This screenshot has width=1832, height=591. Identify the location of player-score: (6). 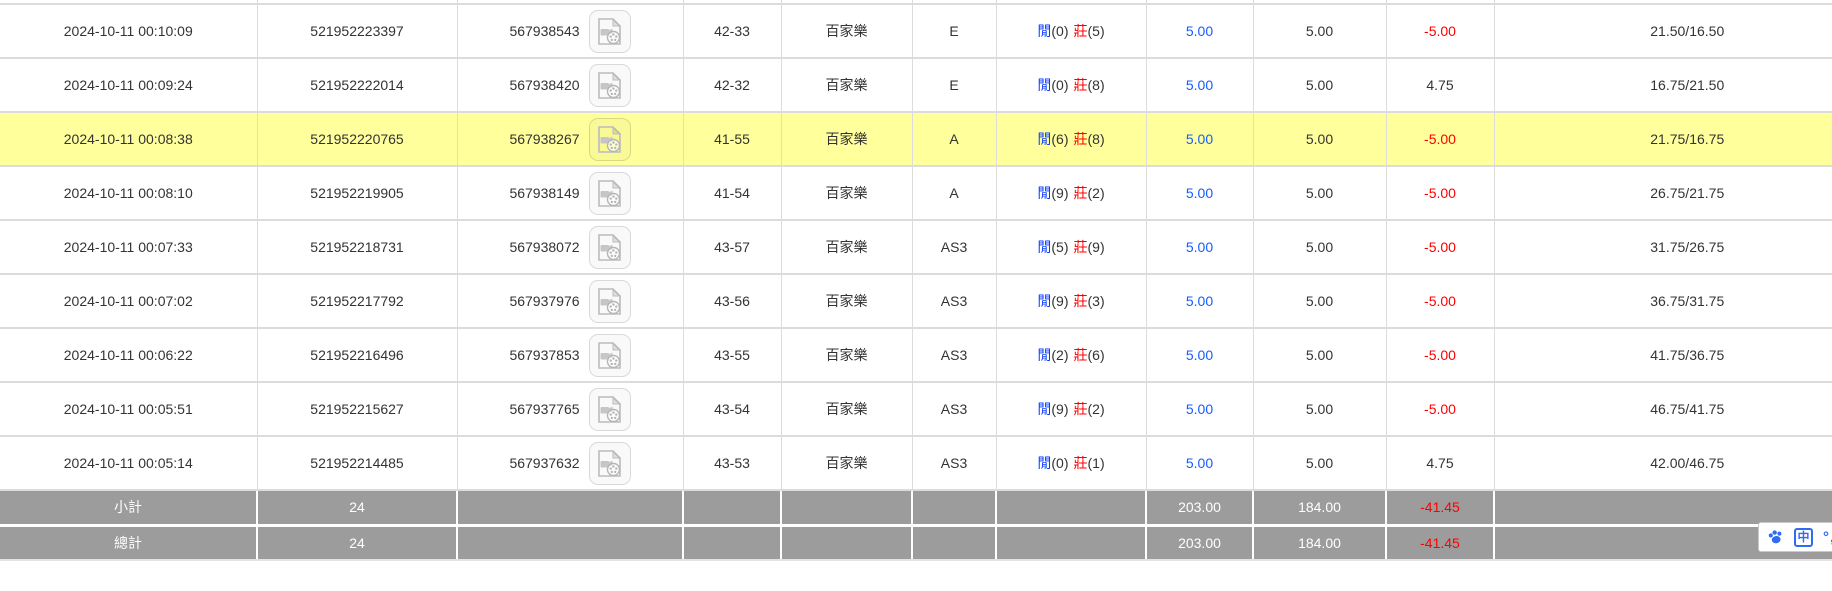
(1060, 139).